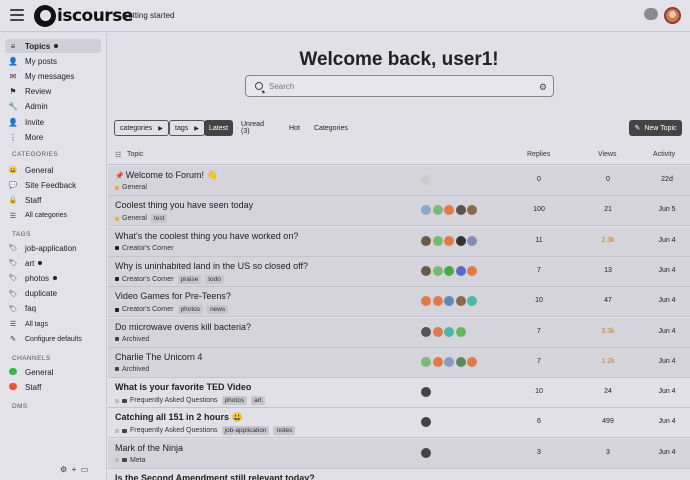 This screenshot has height=480, width=690. I want to click on sidebar-tag-art: 🏷 art, so click(53, 263).